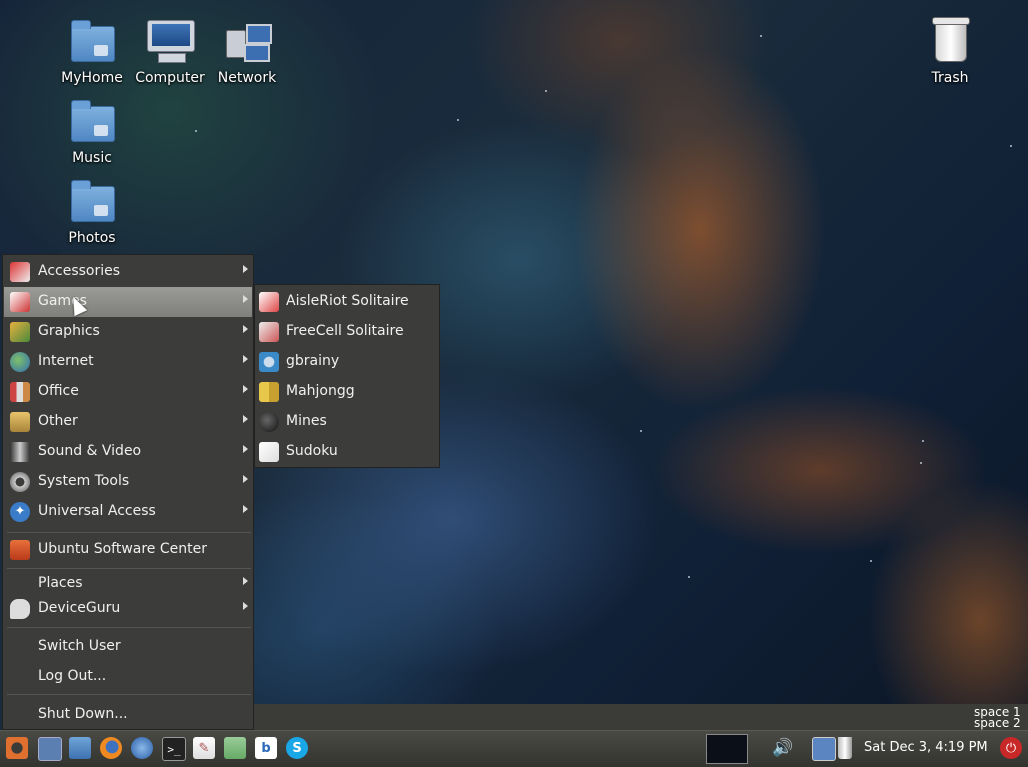  What do you see at coordinates (92, 213) in the screenshot?
I see `desktop-icon-photos: Photos` at bounding box center [92, 213].